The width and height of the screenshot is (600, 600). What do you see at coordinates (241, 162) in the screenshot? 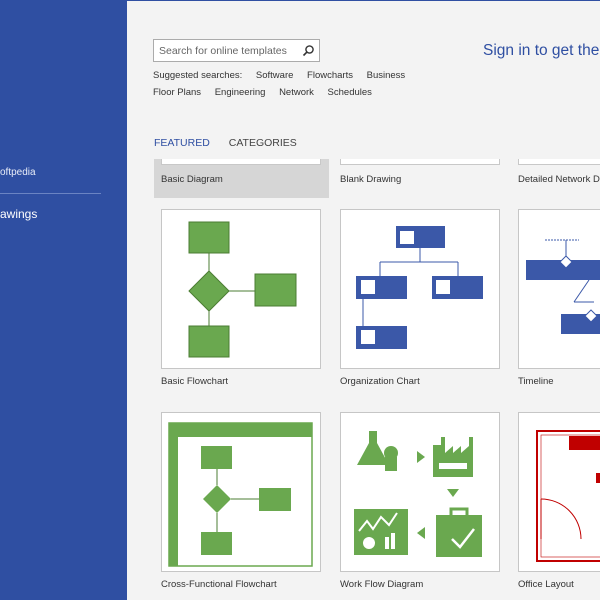
I see `basic-diagram-thumbnail` at bounding box center [241, 162].